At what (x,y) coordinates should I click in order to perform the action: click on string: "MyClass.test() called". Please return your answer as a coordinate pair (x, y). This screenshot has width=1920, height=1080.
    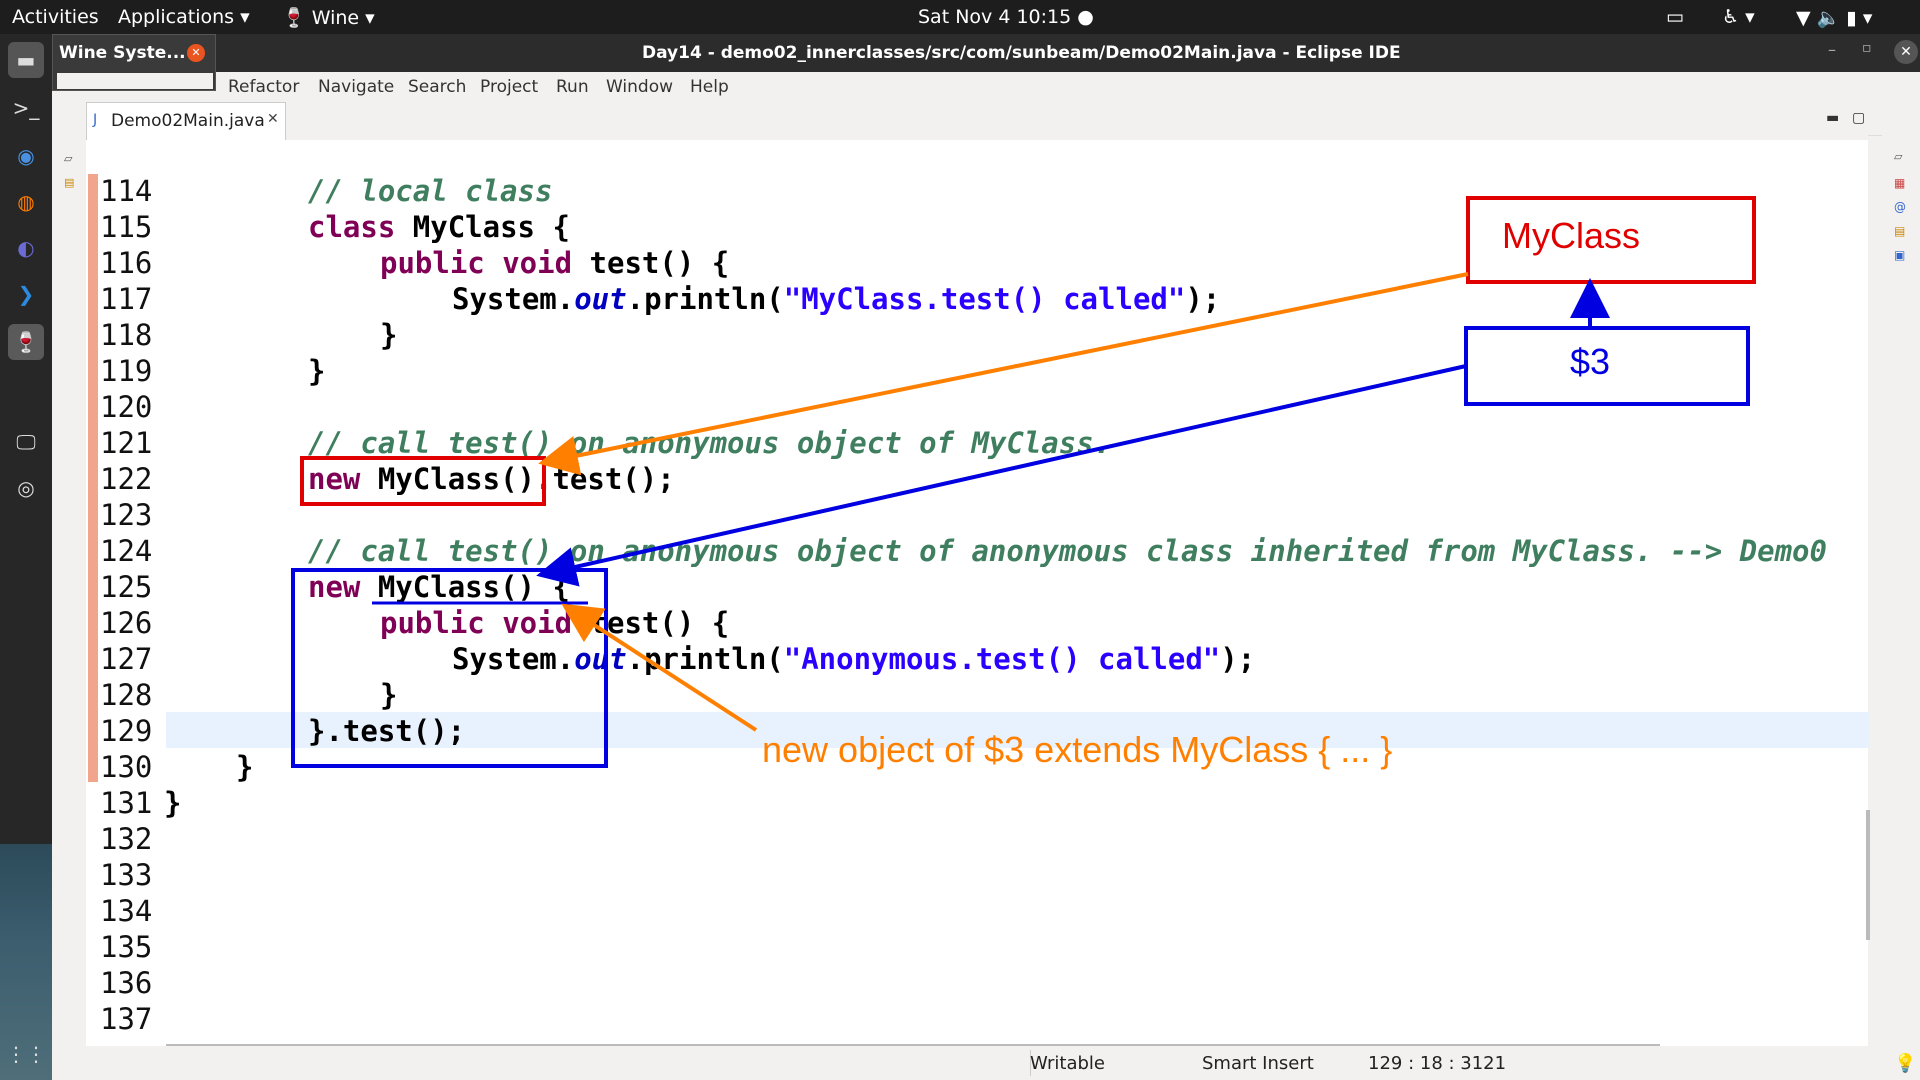
    Looking at the image, I should click on (984, 299).